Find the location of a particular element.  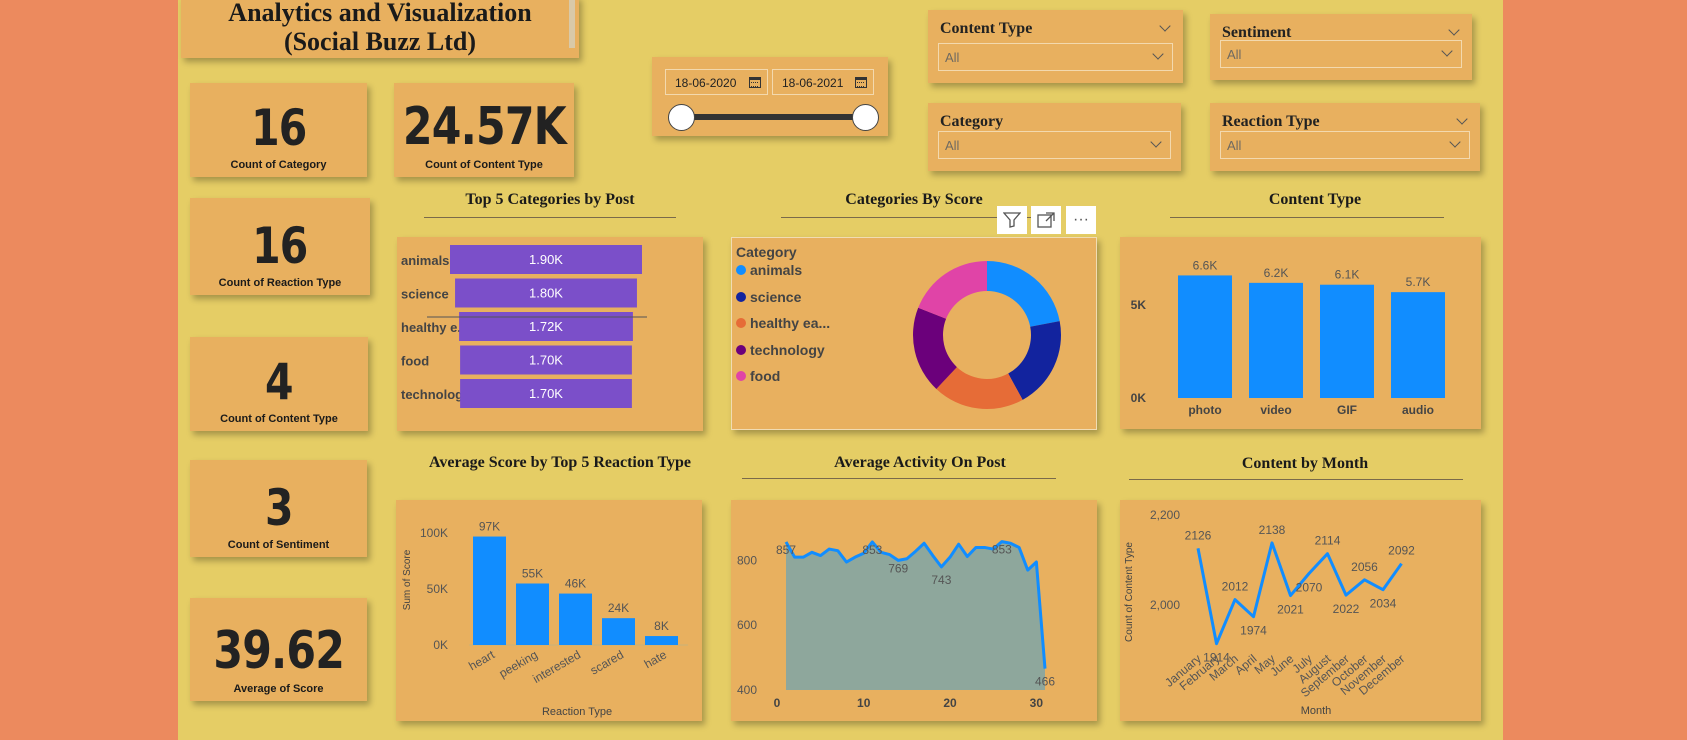

slicer-sentiment: Sentiment All is located at coordinates (1341, 47).